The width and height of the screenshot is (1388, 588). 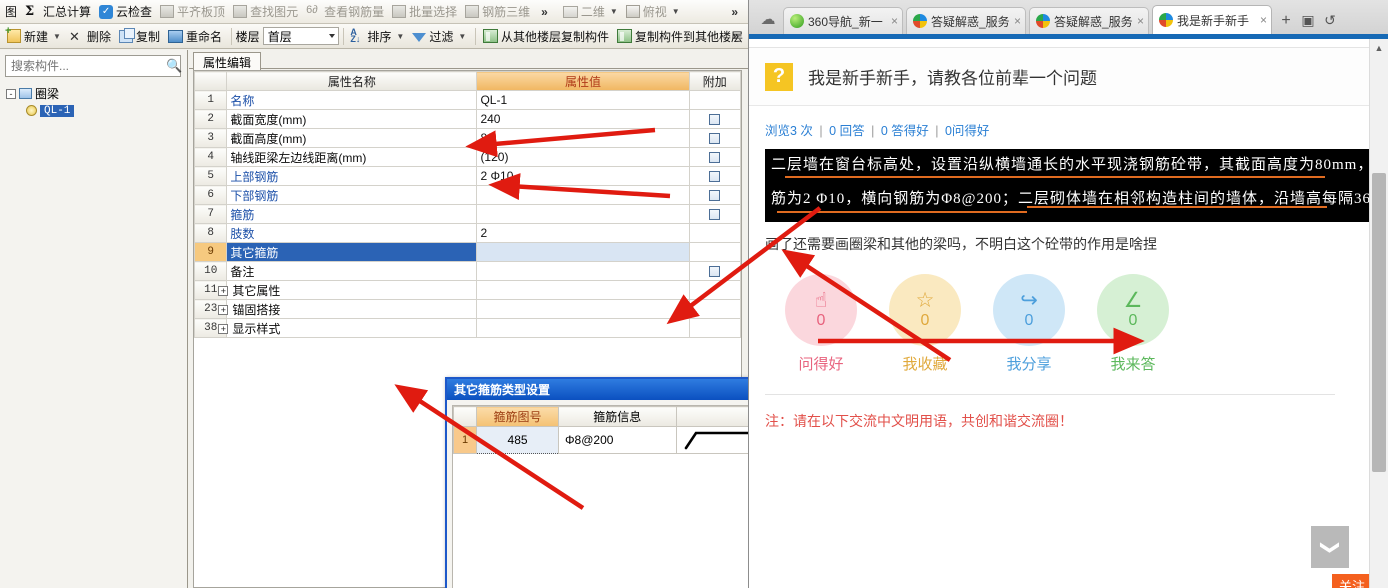 What do you see at coordinates (583, 119) in the screenshot?
I see `property-row-value: 240` at bounding box center [583, 119].